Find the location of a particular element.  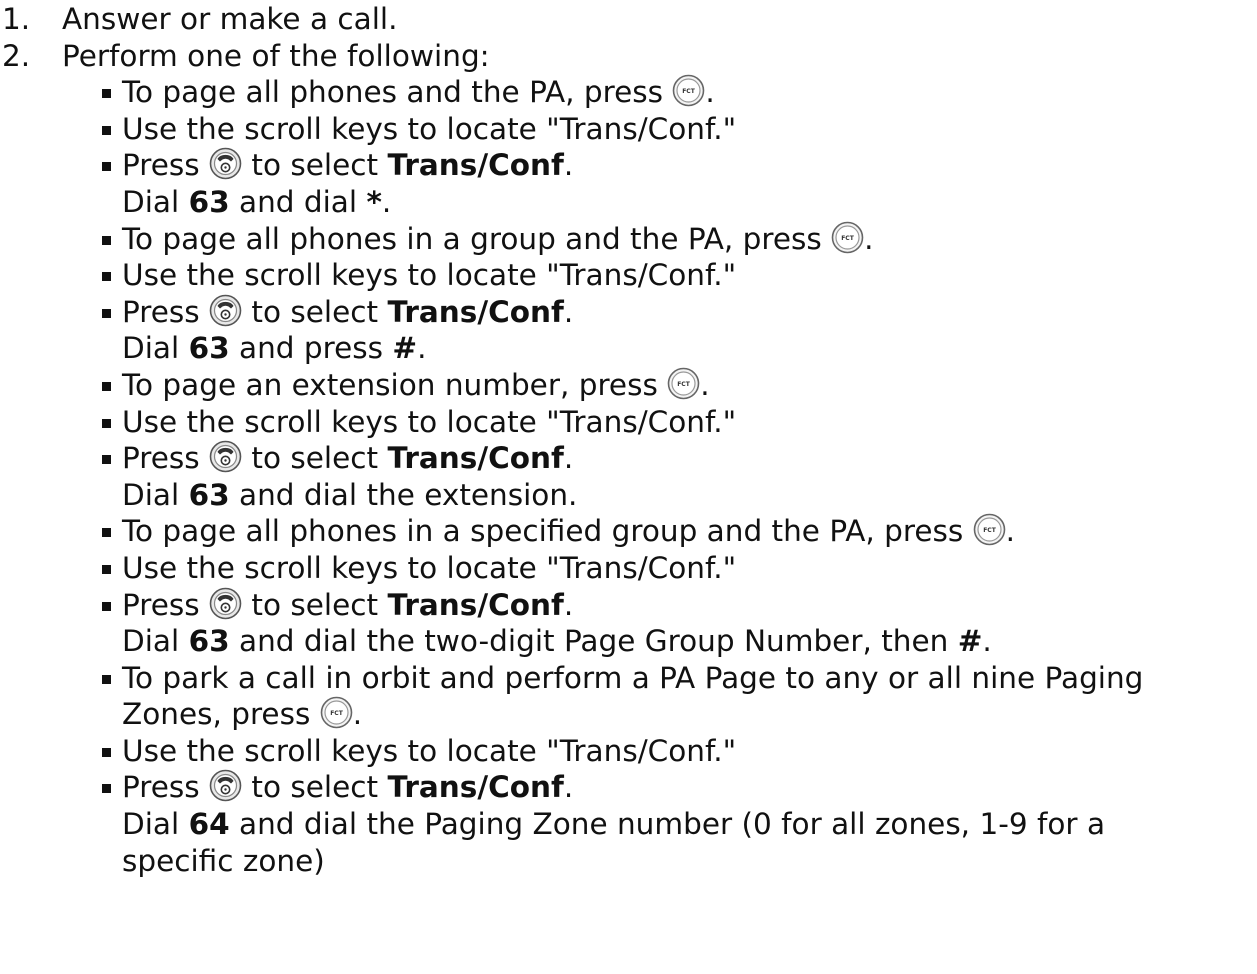

dial-key: * is located at coordinates (374, 201).